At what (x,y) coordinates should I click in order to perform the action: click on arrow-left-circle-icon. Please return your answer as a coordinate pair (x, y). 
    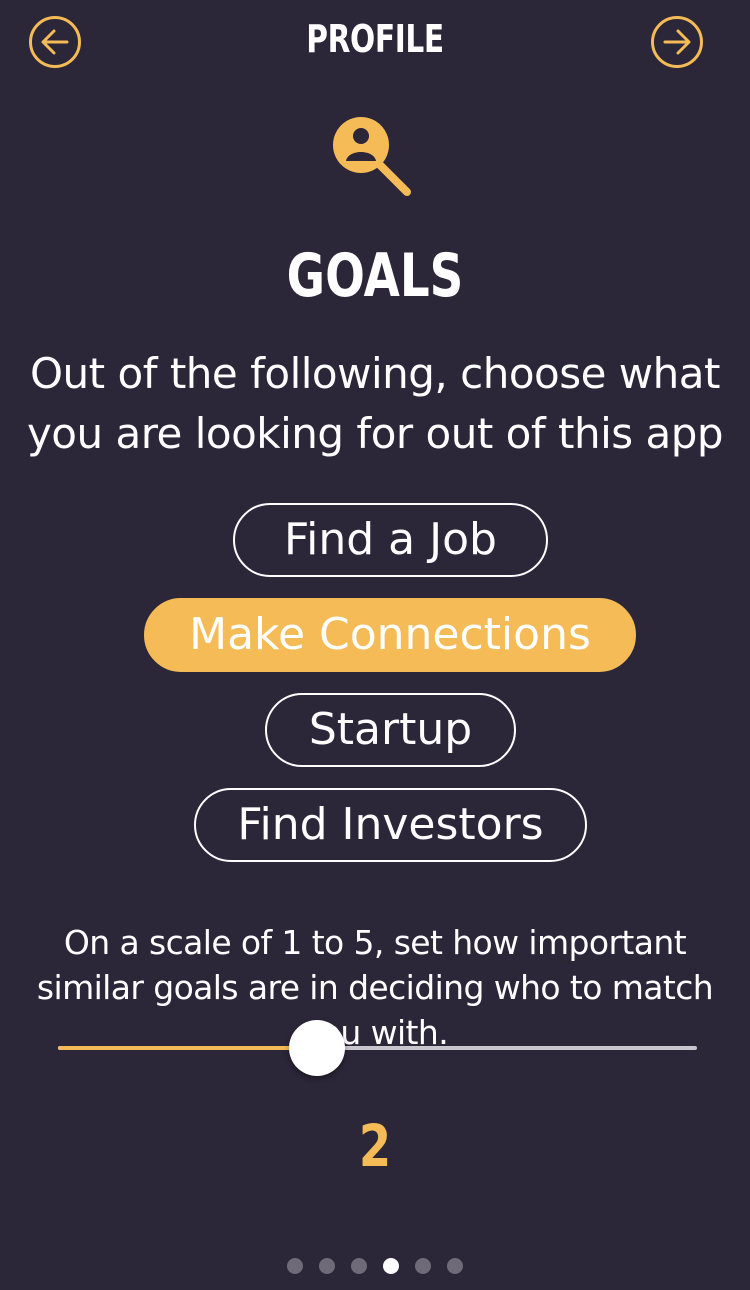
    Looking at the image, I should click on (55, 42).